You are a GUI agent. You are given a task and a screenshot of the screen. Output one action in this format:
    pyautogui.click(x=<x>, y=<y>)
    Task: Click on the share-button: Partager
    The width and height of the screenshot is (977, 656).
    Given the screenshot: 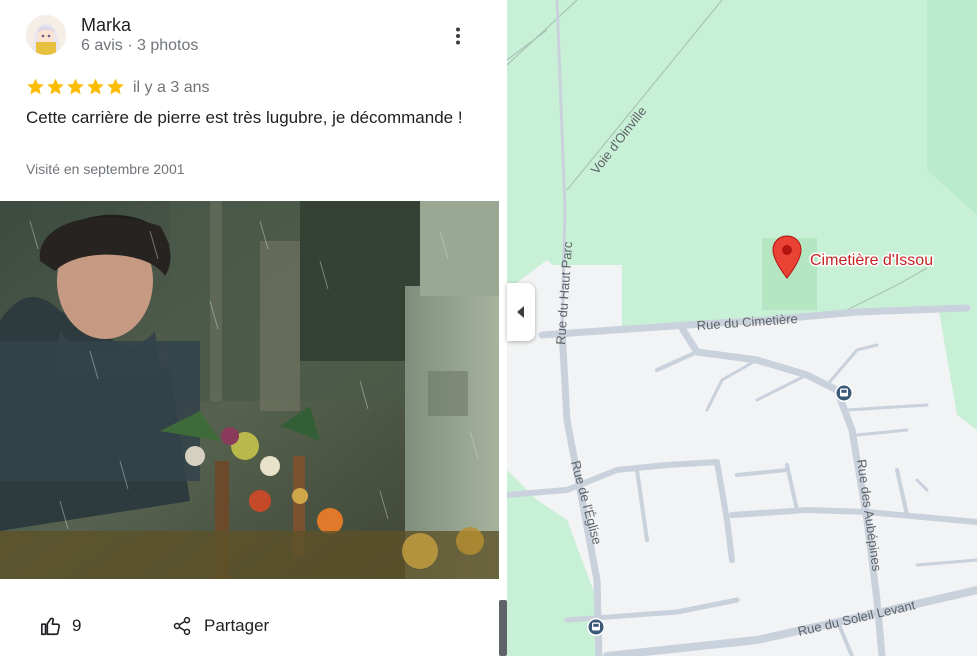 What is the action you would take?
    pyautogui.click(x=220, y=626)
    